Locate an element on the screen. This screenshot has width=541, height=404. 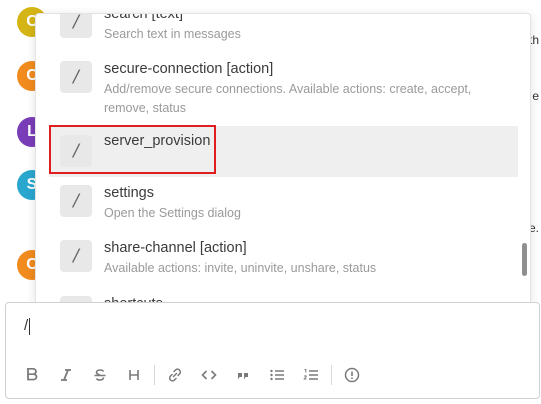
command-name: secure-connection [action] is located at coordinates (189, 69).